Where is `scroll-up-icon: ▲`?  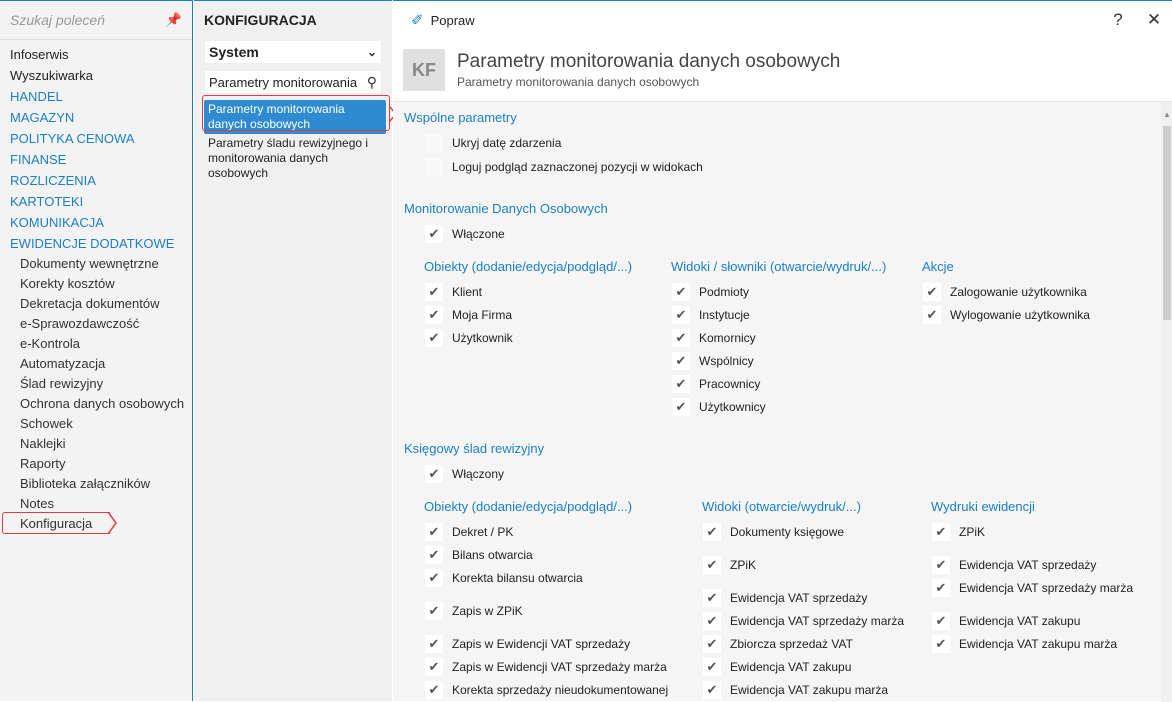
scroll-up-icon: ▲ is located at coordinates (1167, 114).